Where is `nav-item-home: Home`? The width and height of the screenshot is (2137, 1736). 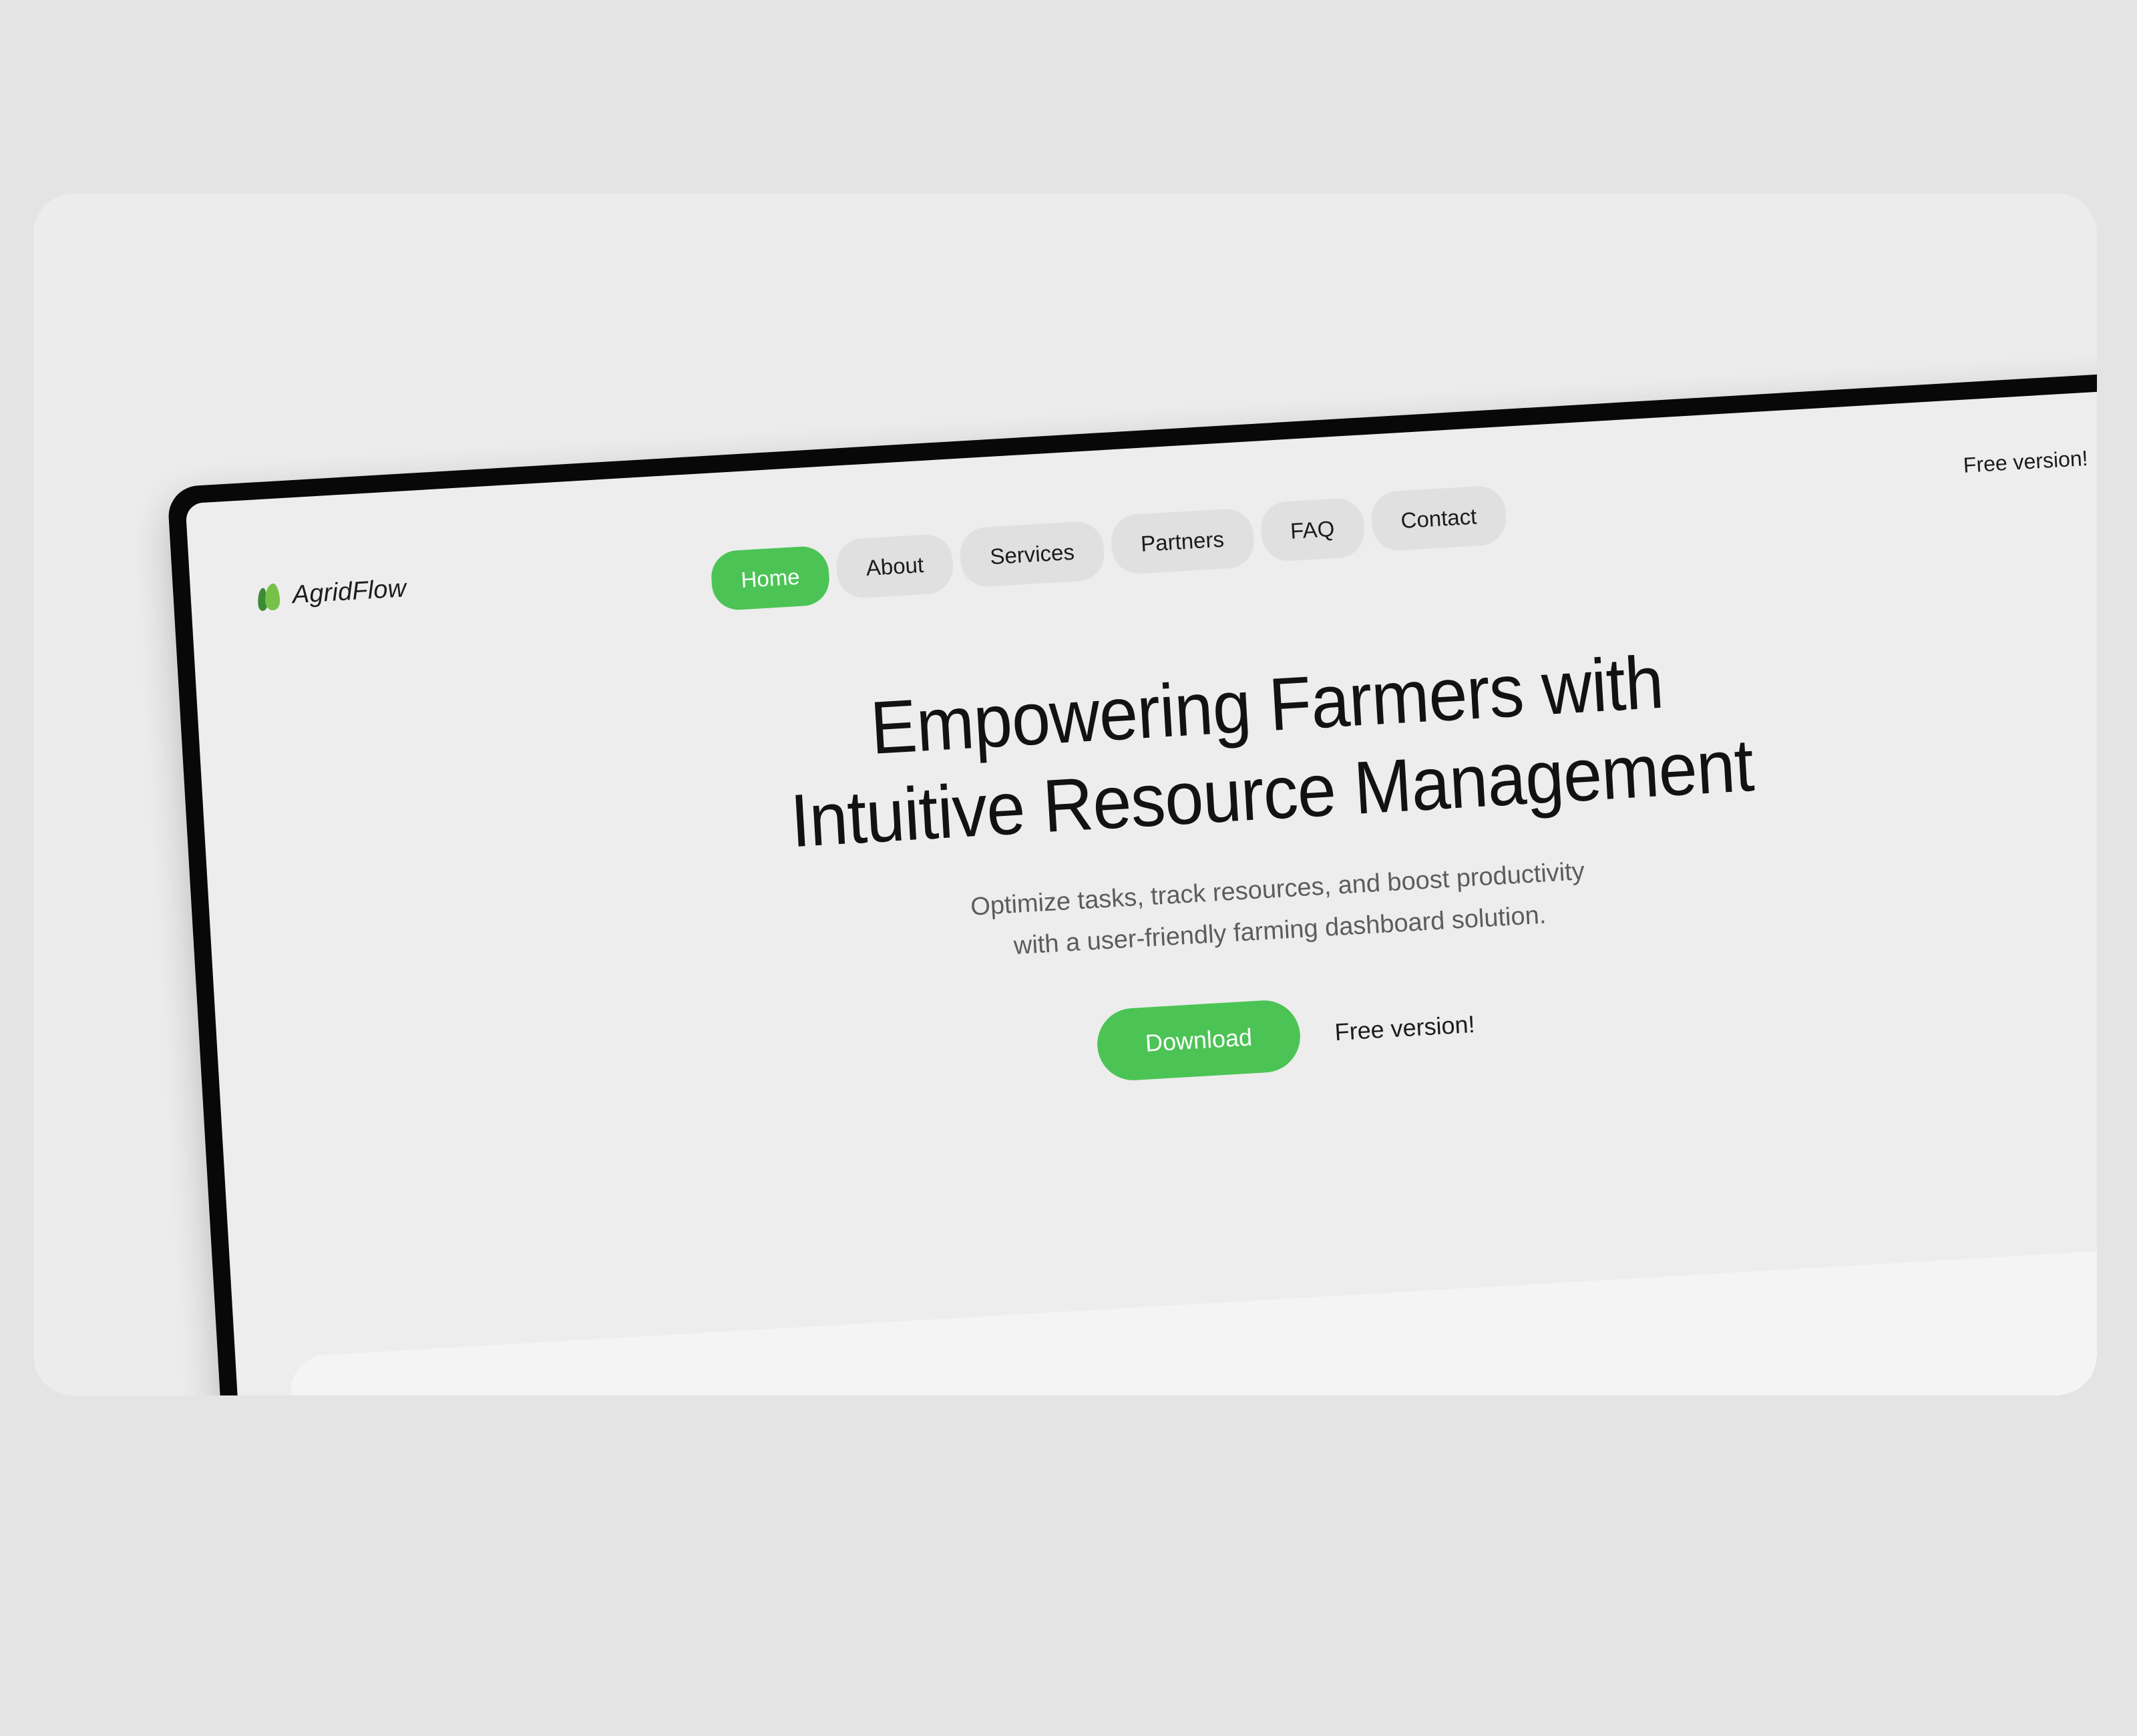
nav-item-home: Home is located at coordinates (770, 578).